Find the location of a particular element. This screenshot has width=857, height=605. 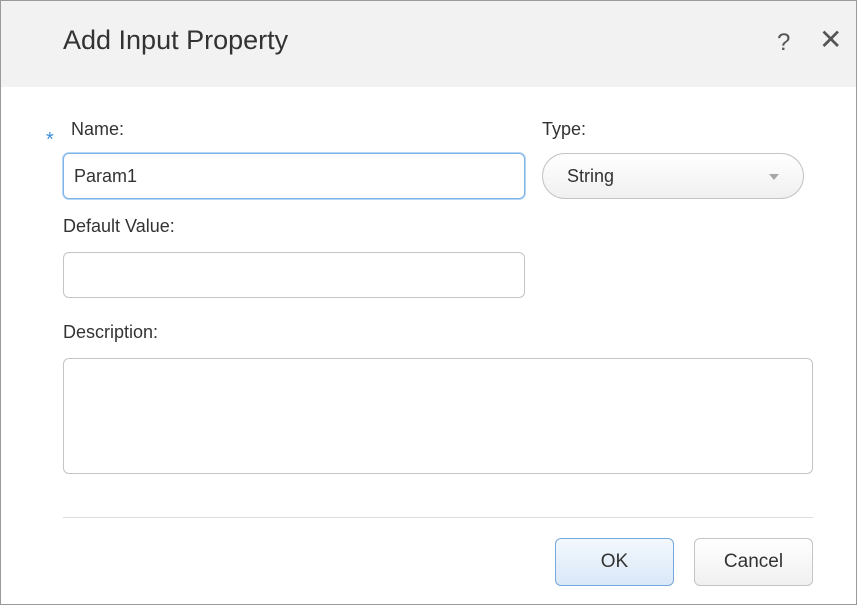

dialog-title: Add Input Property is located at coordinates (176, 40).